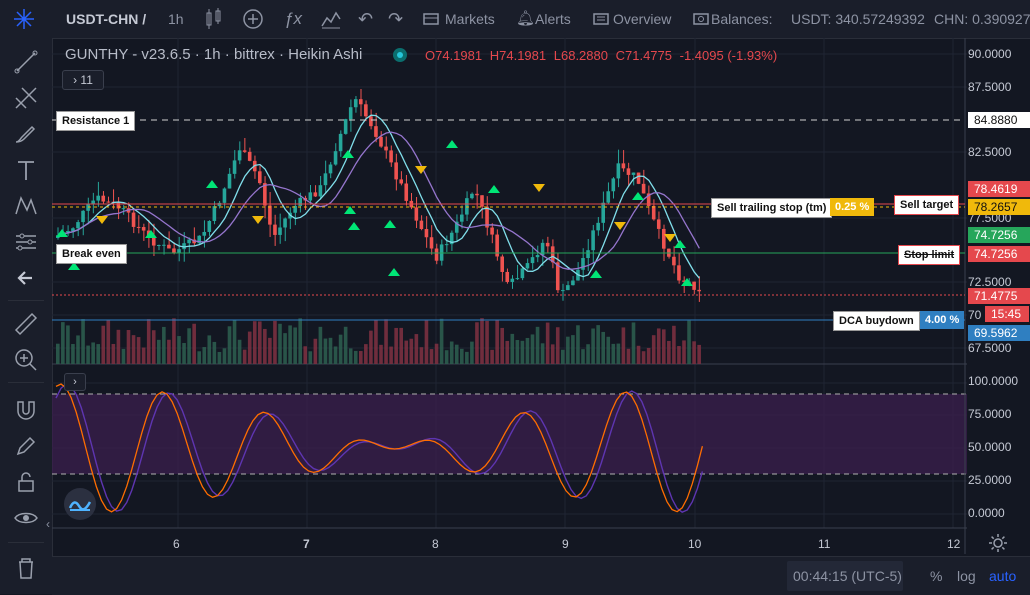 The width and height of the screenshot is (1030, 595). I want to click on settings-gear-icon, so click(998, 543).